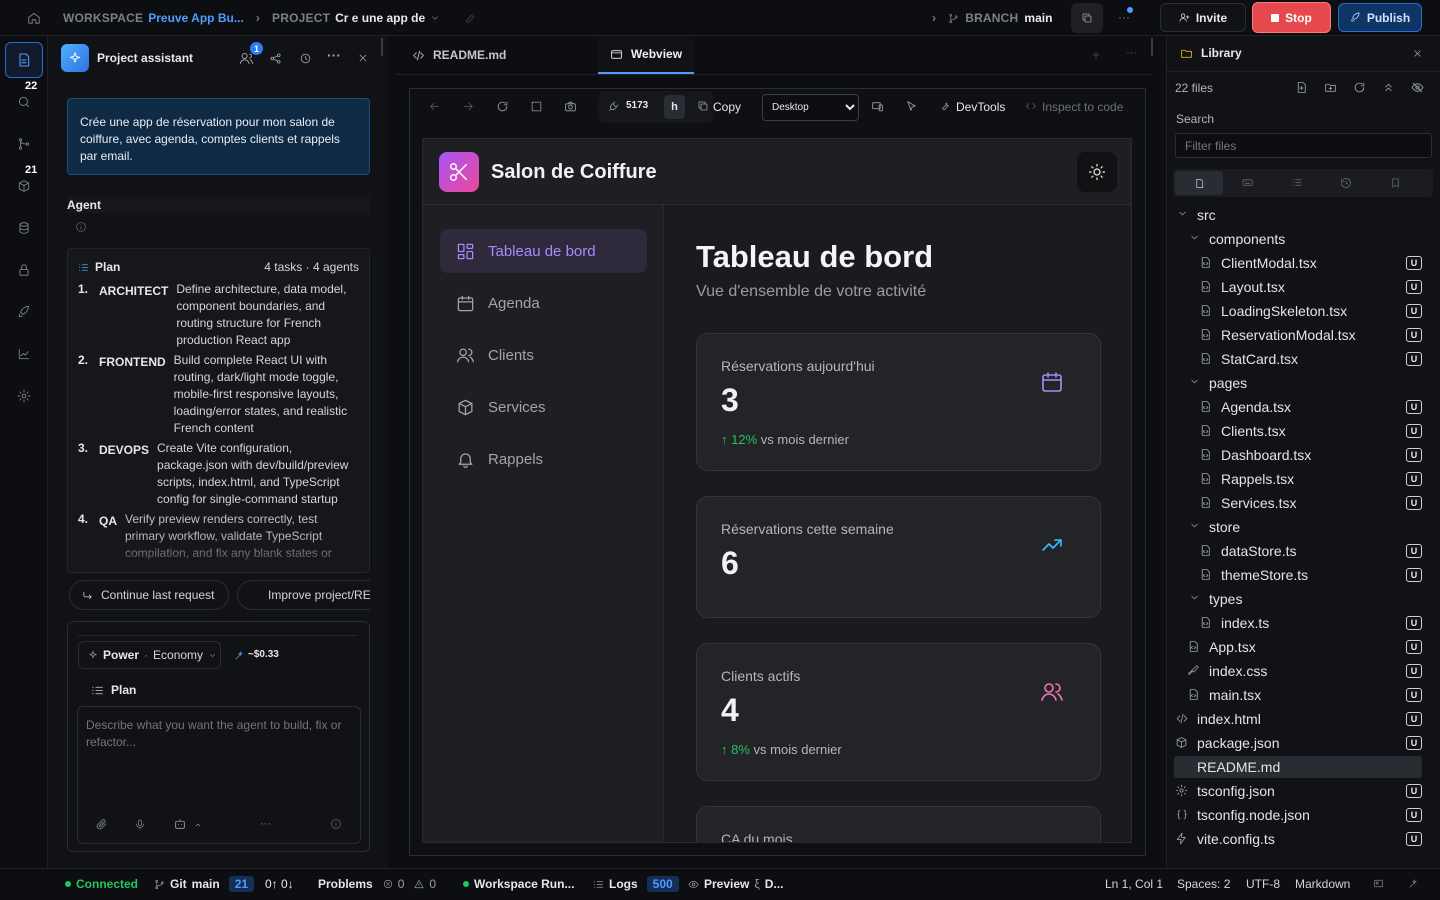 The width and height of the screenshot is (1440, 900). I want to click on problems-status: Problems 0 0, so click(377, 884).